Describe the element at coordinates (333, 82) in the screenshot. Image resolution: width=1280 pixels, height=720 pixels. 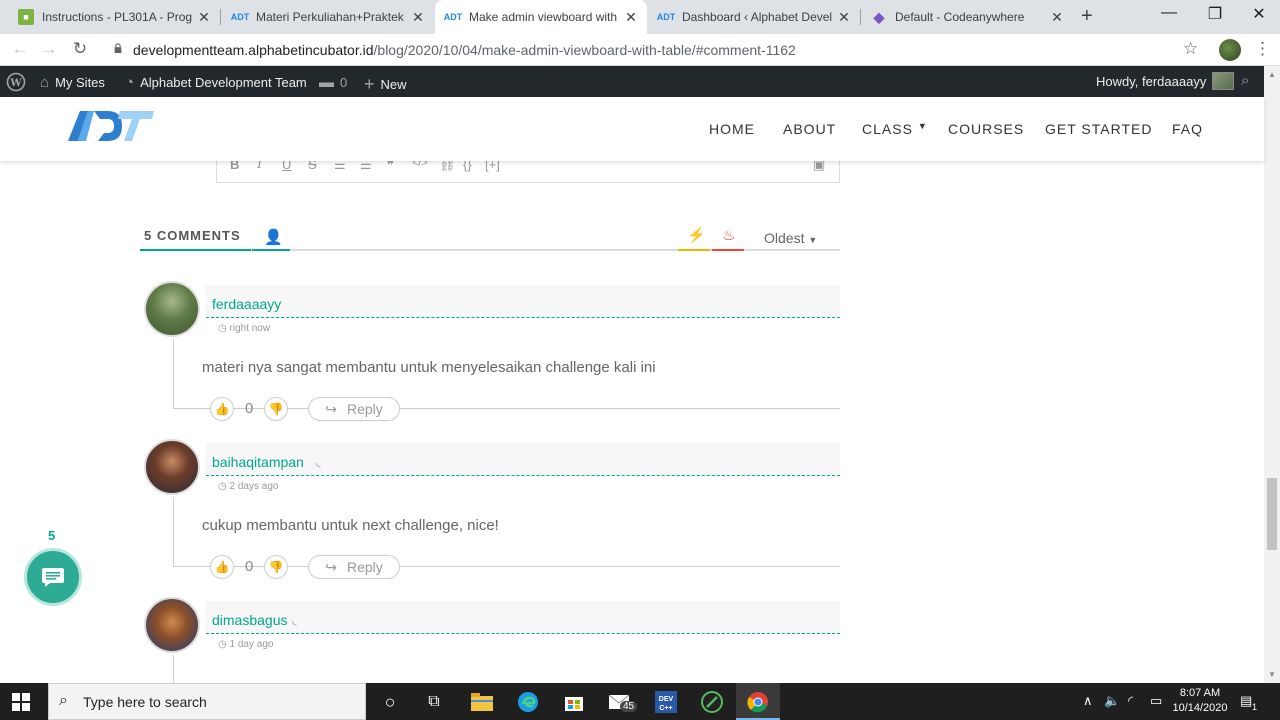
I see `comments-menu: ▬ 0` at that location.